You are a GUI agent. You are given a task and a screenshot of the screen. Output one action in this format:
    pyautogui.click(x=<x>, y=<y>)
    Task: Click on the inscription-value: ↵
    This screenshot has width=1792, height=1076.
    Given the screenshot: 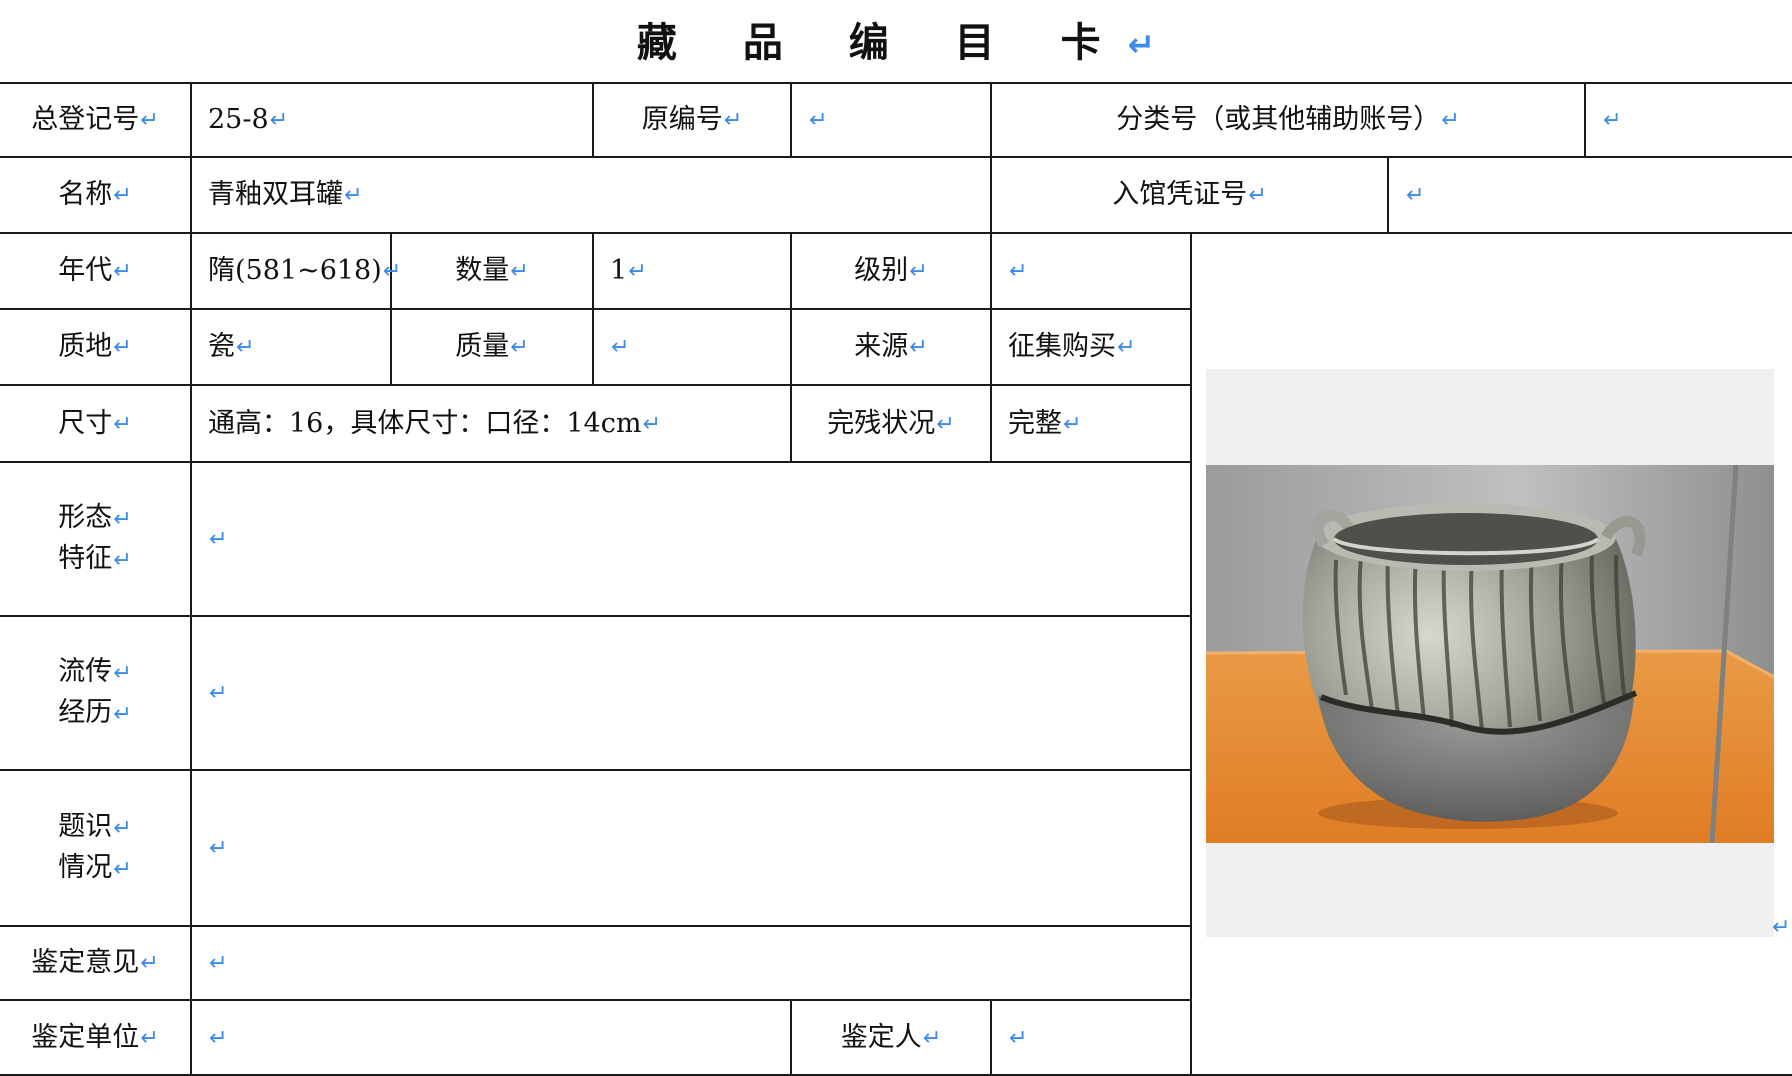 What is the action you would take?
    pyautogui.click(x=691, y=848)
    